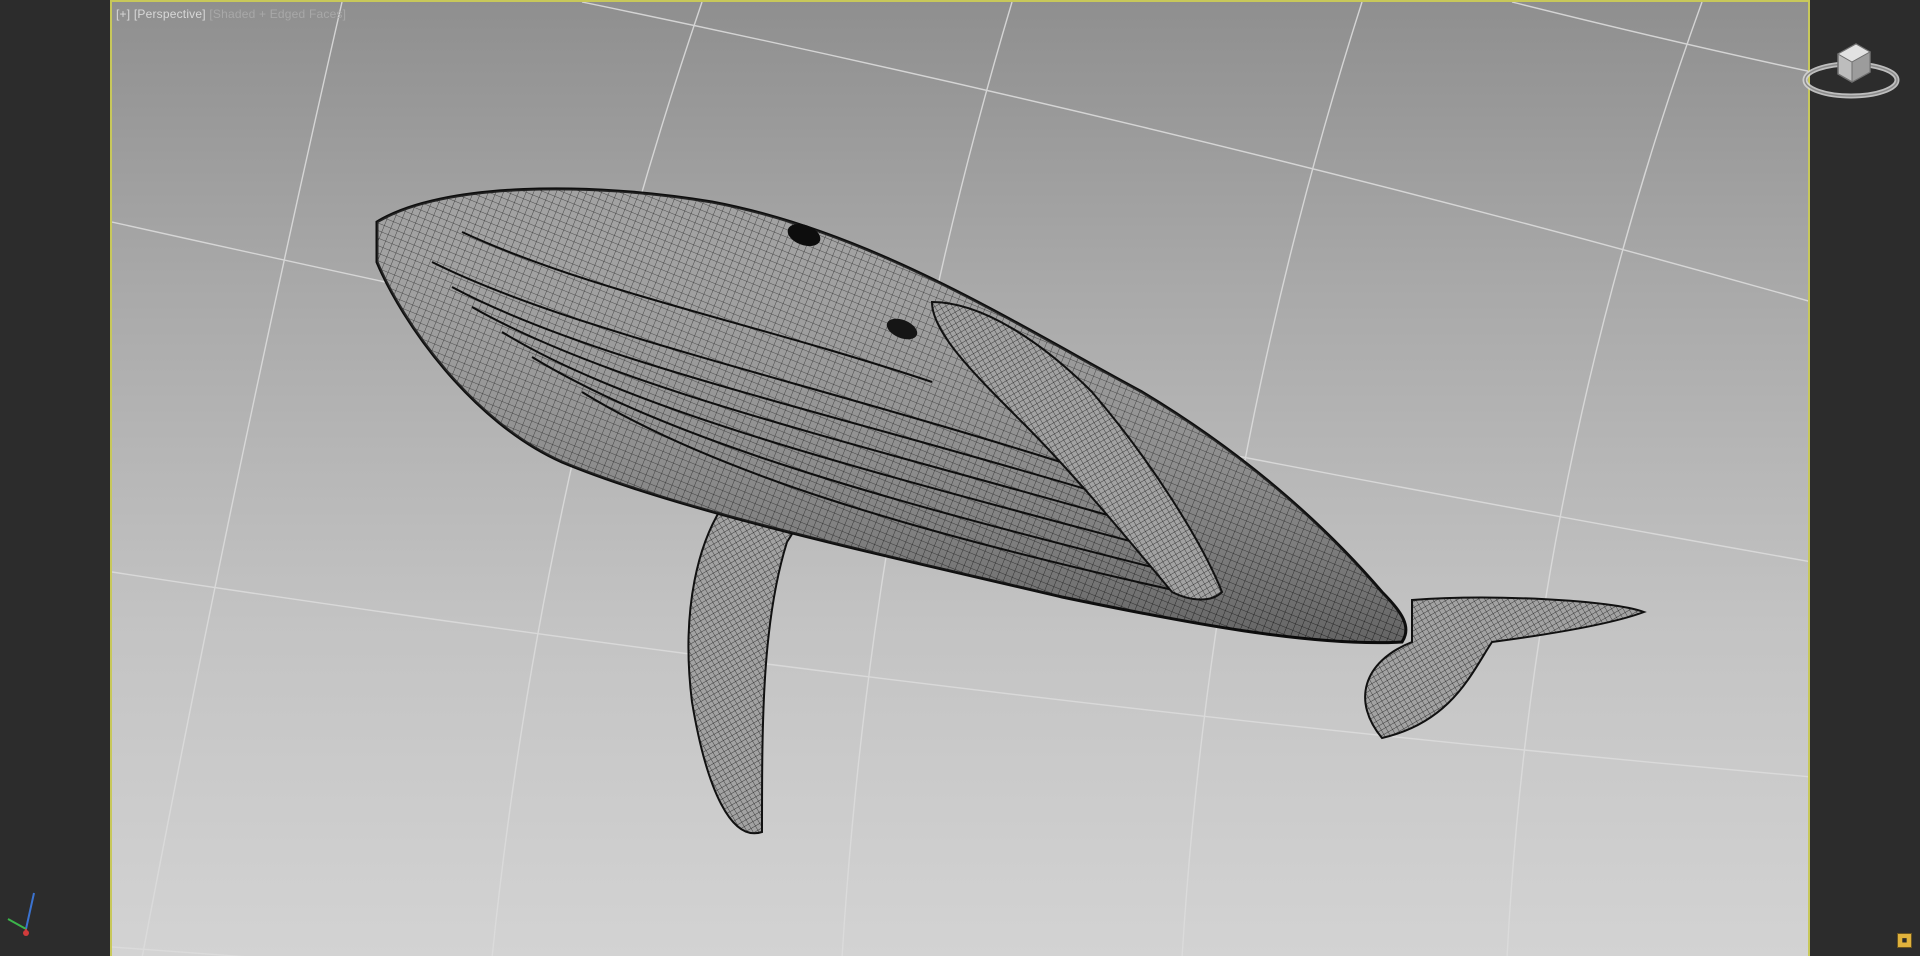  Describe the element at coordinates (170, 14) in the screenshot. I see `viewport-view-menu: [Perspective]` at that location.